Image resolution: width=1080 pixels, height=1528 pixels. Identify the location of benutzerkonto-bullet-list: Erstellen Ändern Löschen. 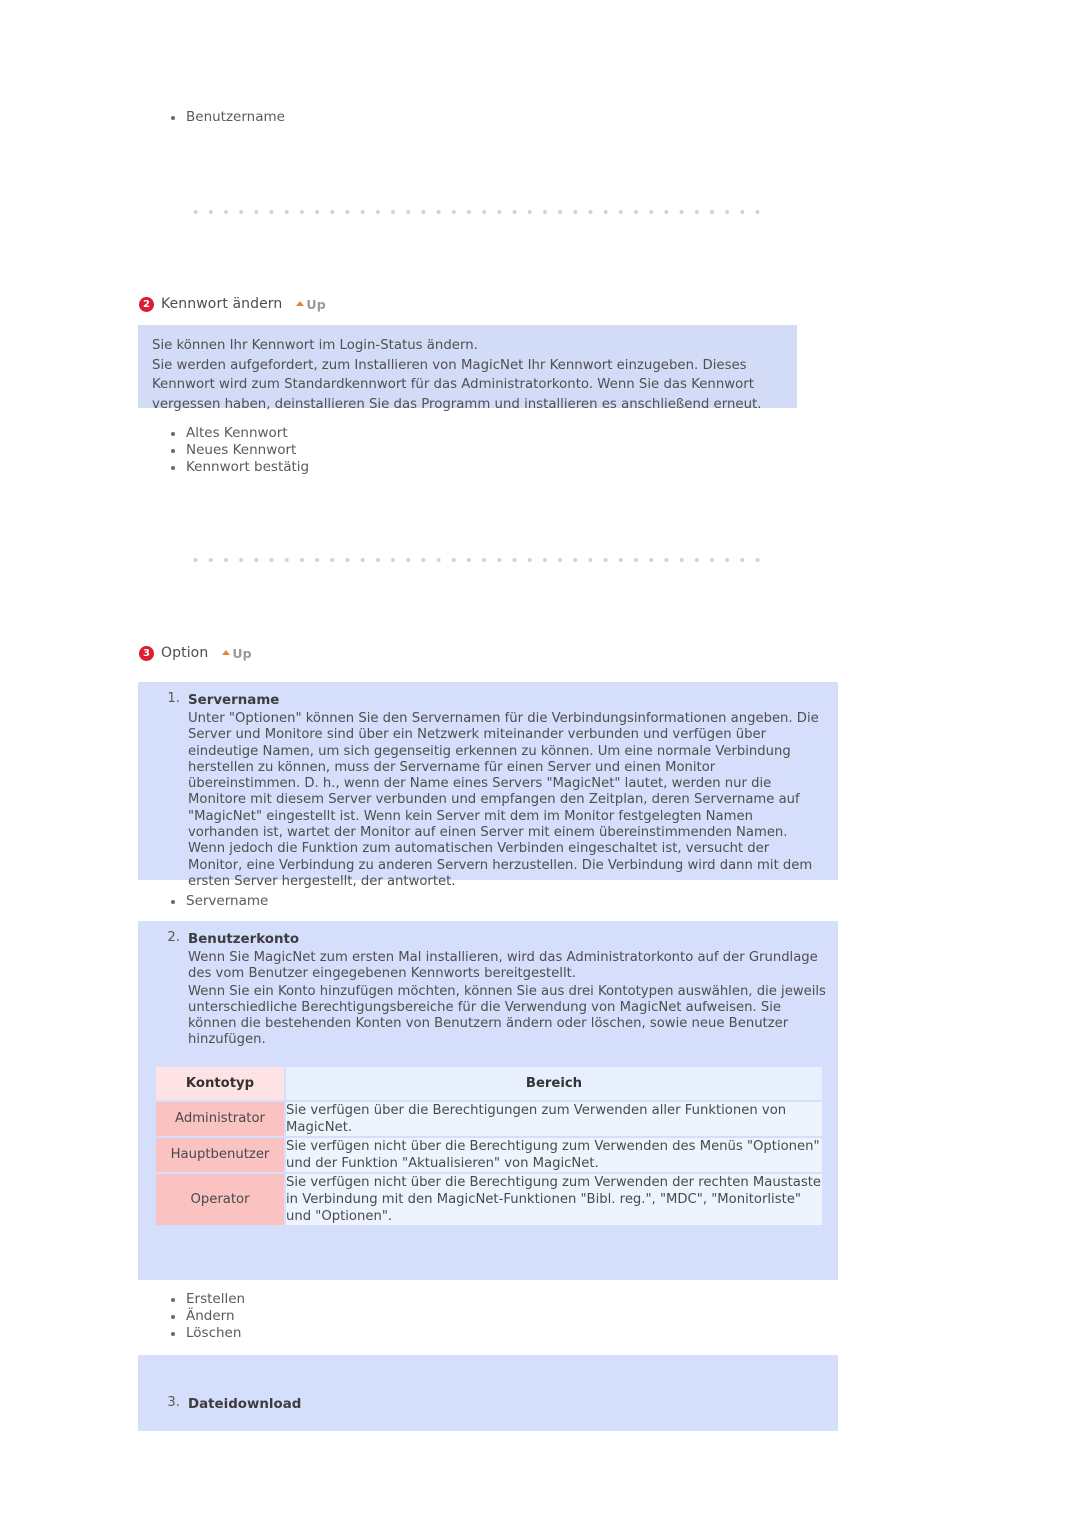
(368, 1316).